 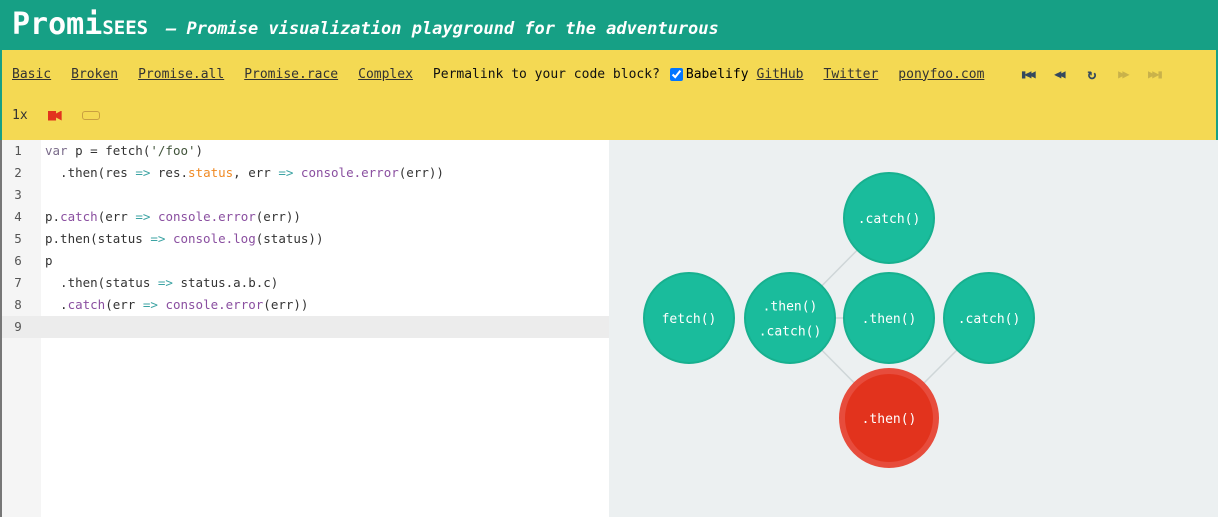 I want to click on ponyfoo-link: ponyfoo.com, so click(x=941, y=74).